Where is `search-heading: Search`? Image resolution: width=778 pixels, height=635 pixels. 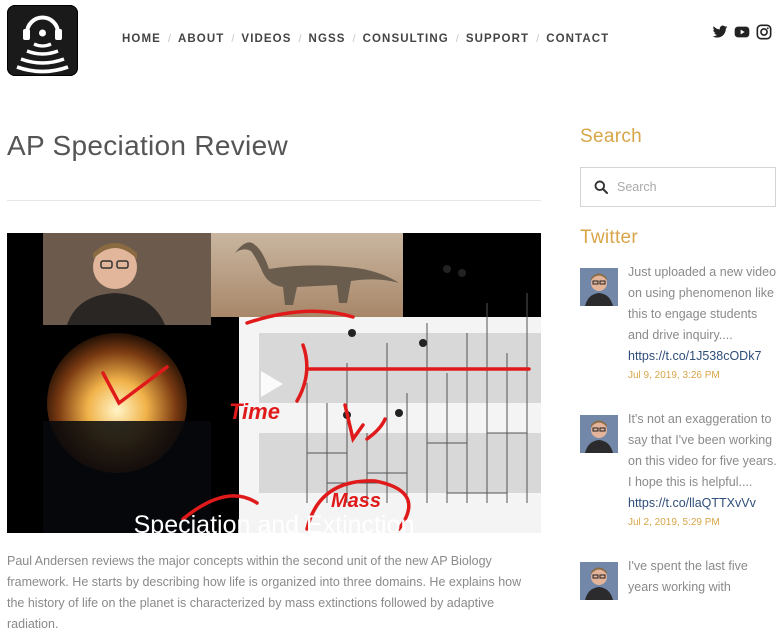 search-heading: Search is located at coordinates (611, 136).